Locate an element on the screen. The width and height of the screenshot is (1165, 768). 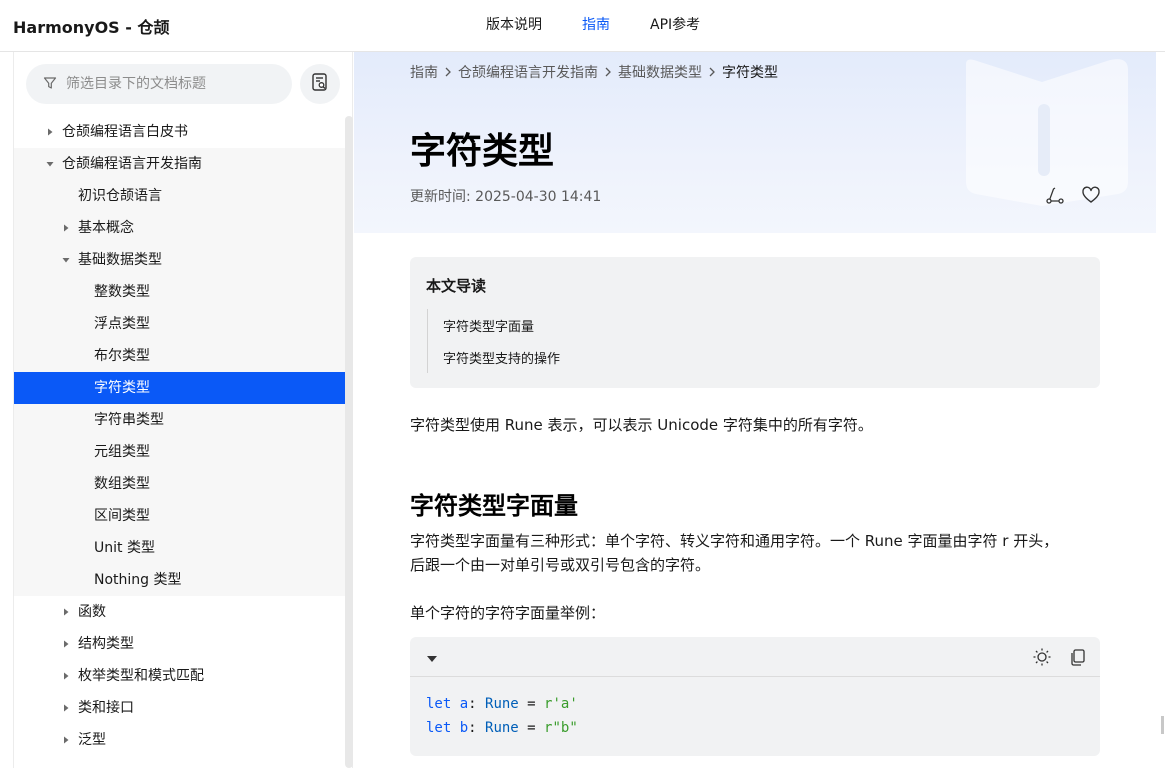
funnel-icon is located at coordinates (50, 85).